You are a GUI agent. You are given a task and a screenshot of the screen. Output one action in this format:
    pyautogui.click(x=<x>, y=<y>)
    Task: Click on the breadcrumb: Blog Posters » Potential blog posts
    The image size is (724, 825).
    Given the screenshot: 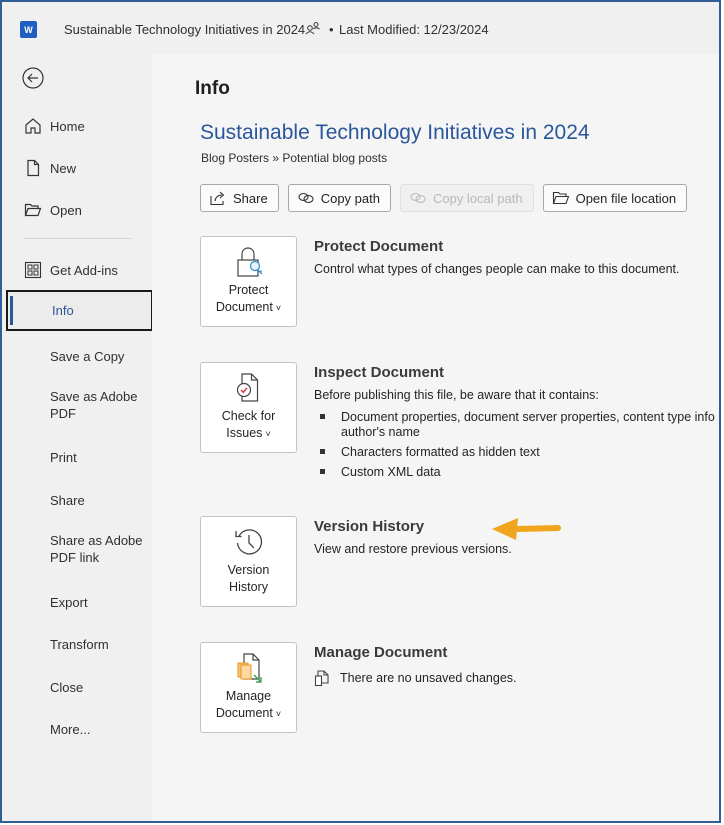 What is the action you would take?
    pyautogui.click(x=294, y=158)
    